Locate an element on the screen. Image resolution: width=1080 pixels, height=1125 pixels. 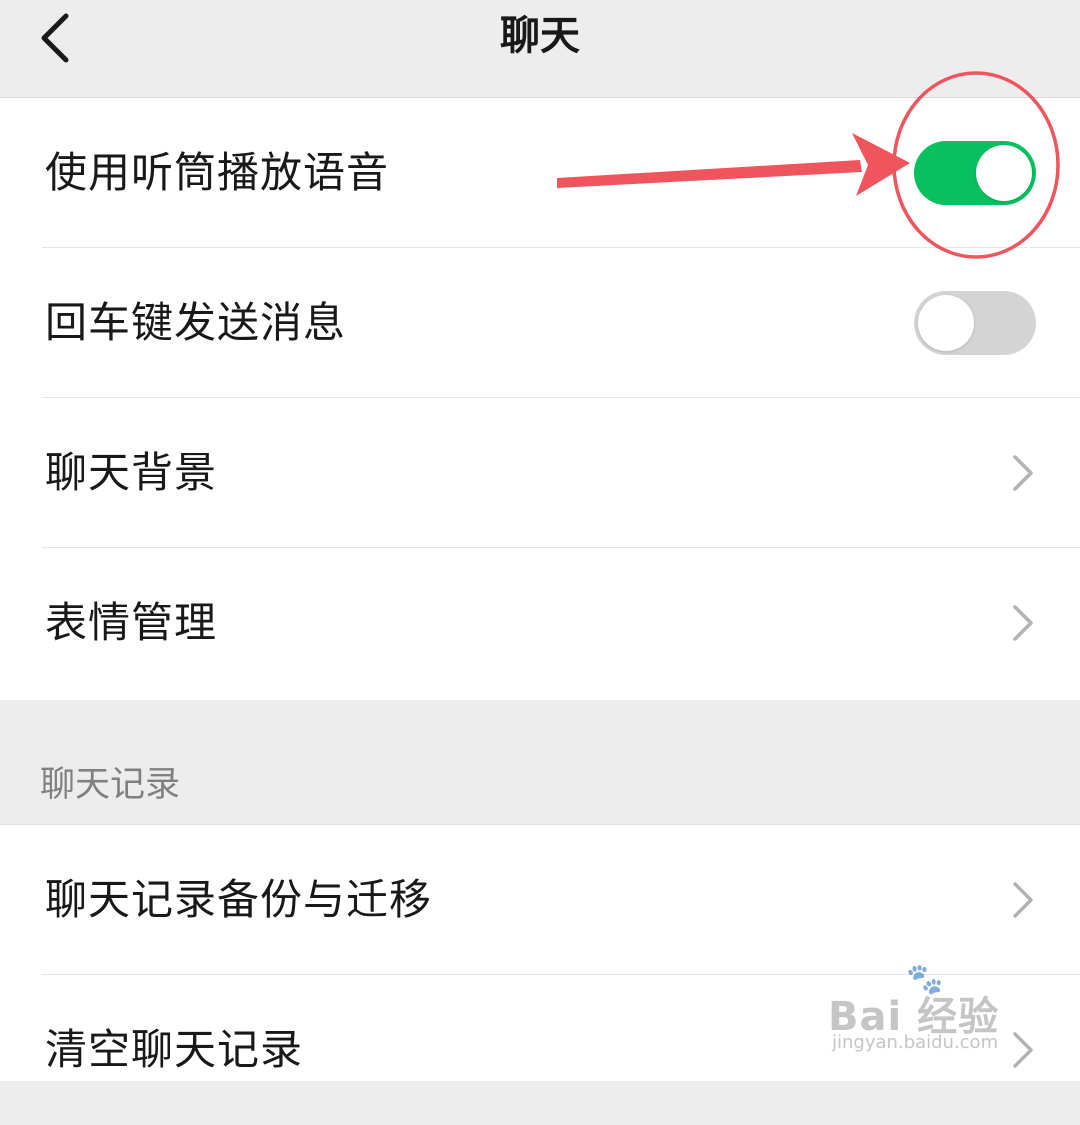
setting-label-backup-migrate: 聊天记录备份与迁移 is located at coordinates (239, 899).